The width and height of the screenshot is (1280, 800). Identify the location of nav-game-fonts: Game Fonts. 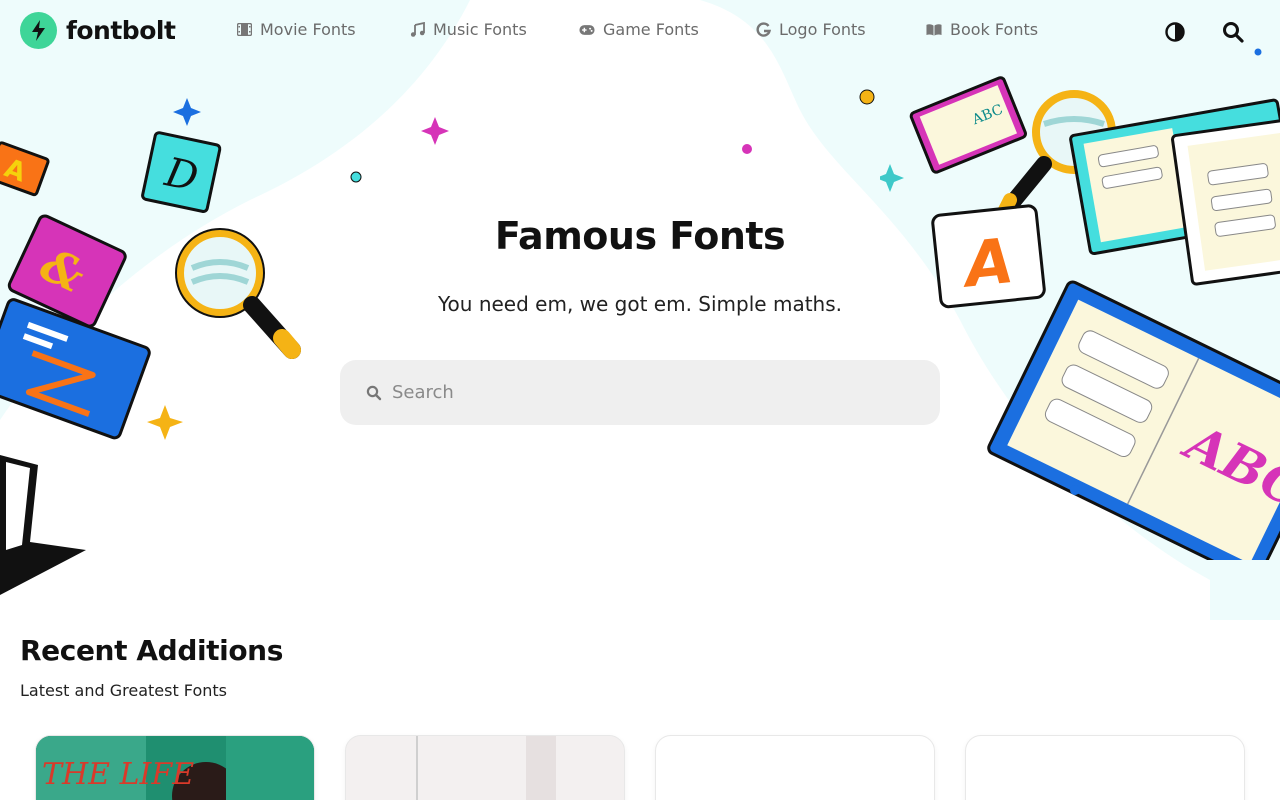
(639, 29).